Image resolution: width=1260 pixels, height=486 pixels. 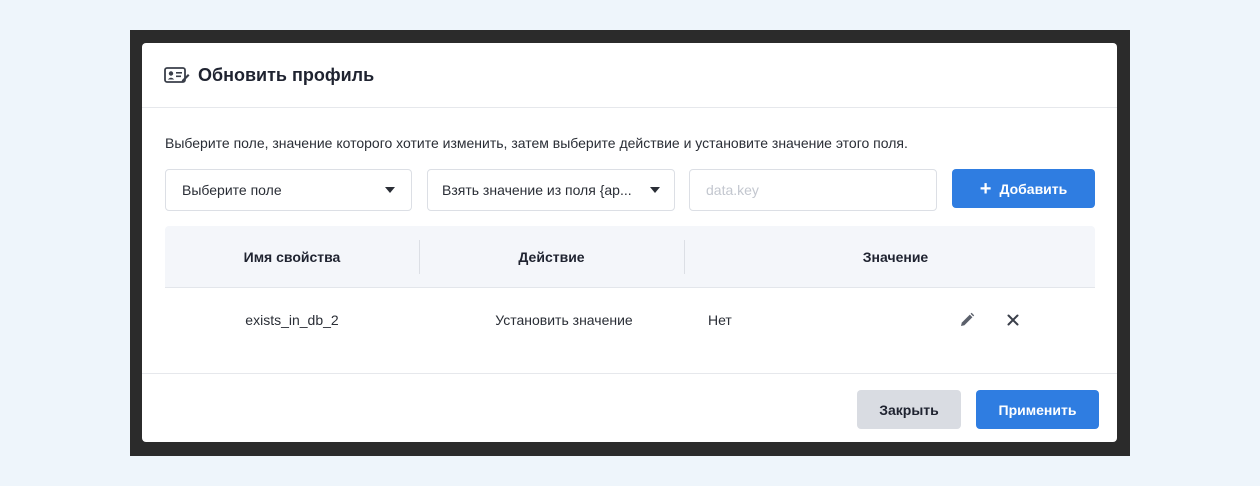 I want to click on add-button: + Добавить, so click(x=1023, y=188).